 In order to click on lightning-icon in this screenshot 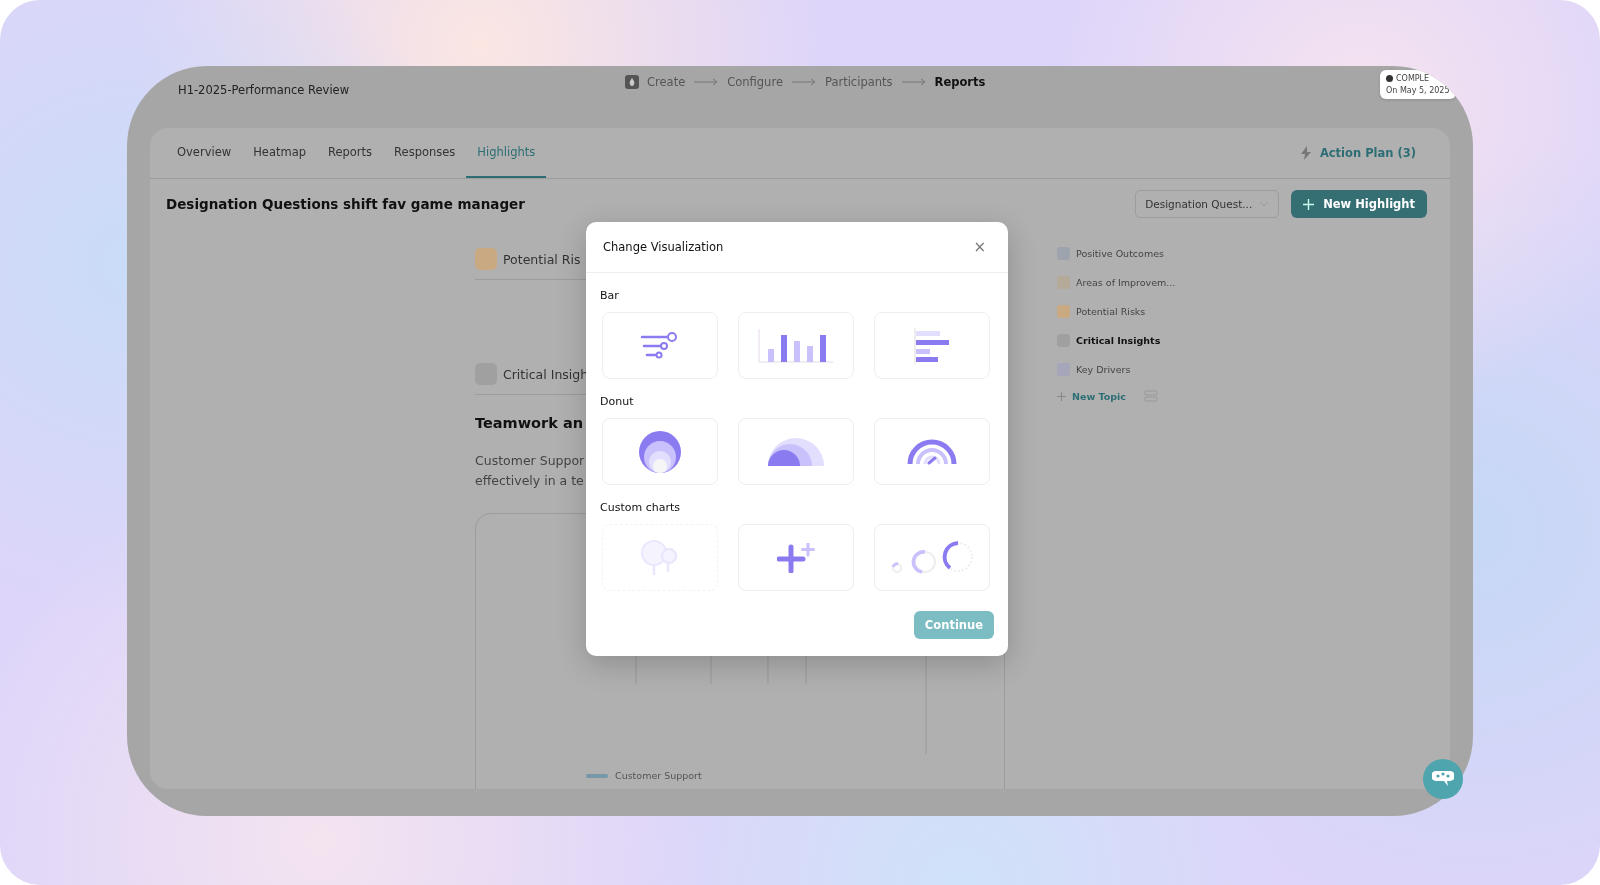, I will do `click(1305, 153)`.